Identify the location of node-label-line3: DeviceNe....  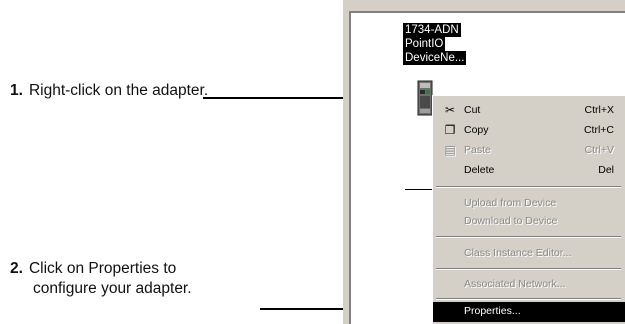
(435, 58).